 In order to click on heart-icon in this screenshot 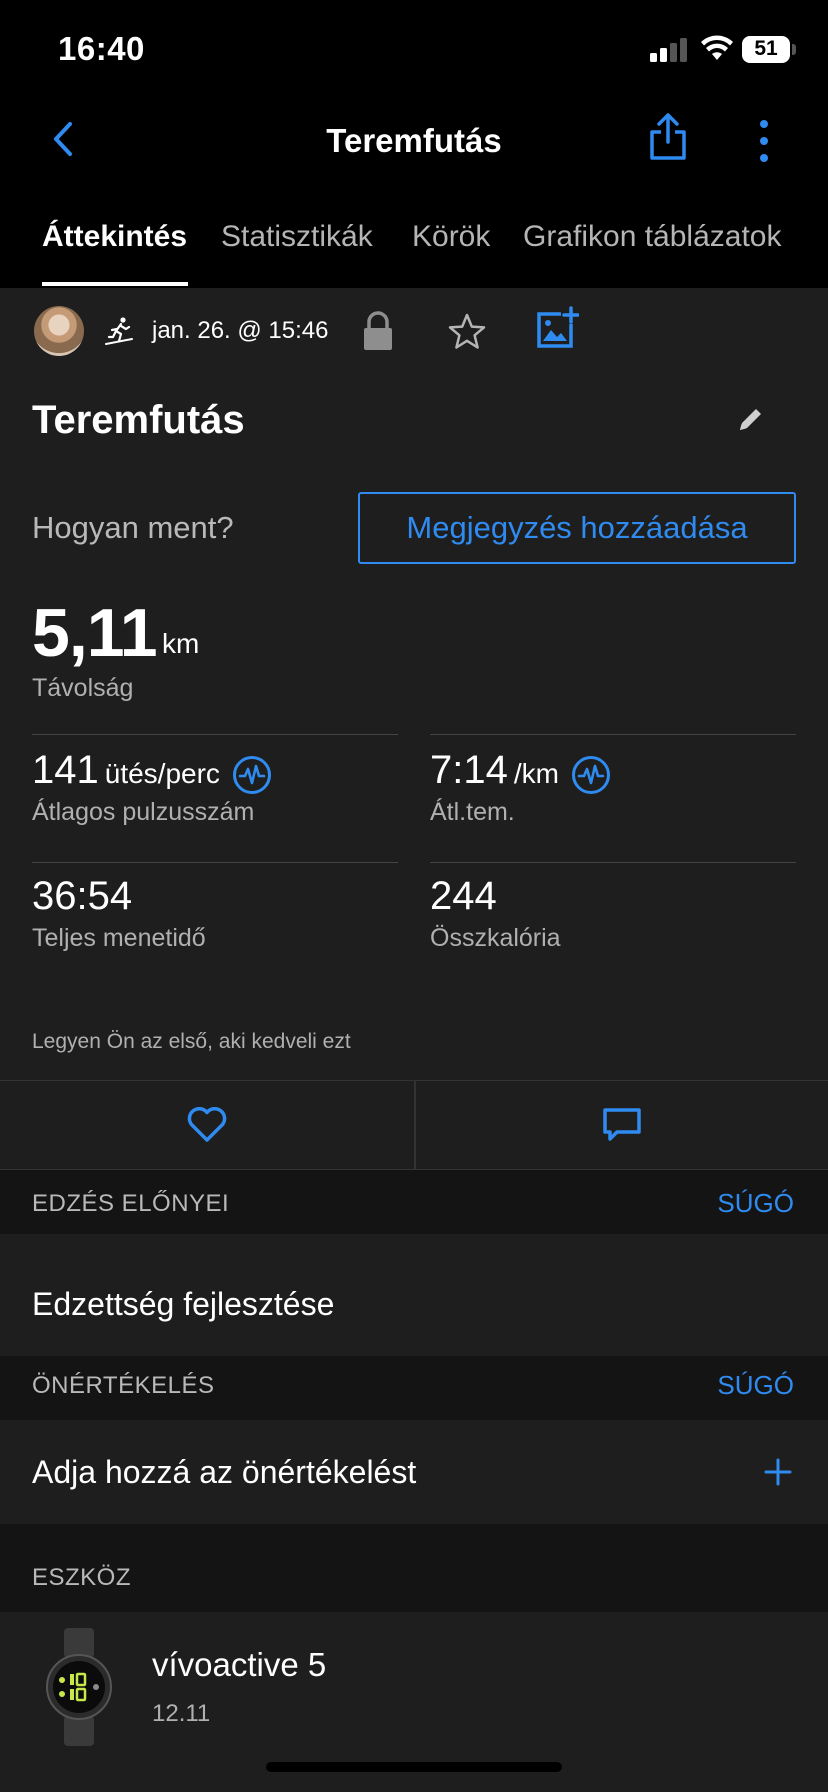, I will do `click(206, 1124)`.